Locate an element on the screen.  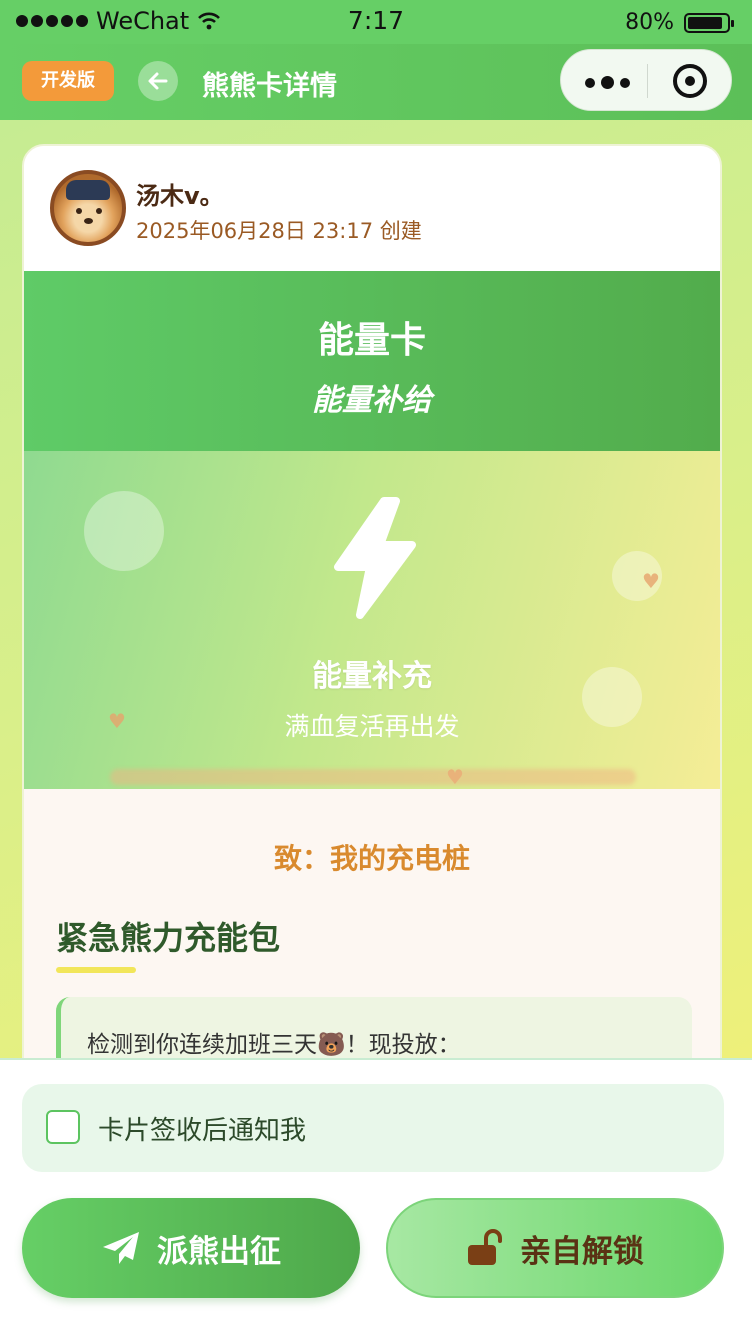
nav-bar: 开发版 熊熊卡详情 is located at coordinates (376, 82).